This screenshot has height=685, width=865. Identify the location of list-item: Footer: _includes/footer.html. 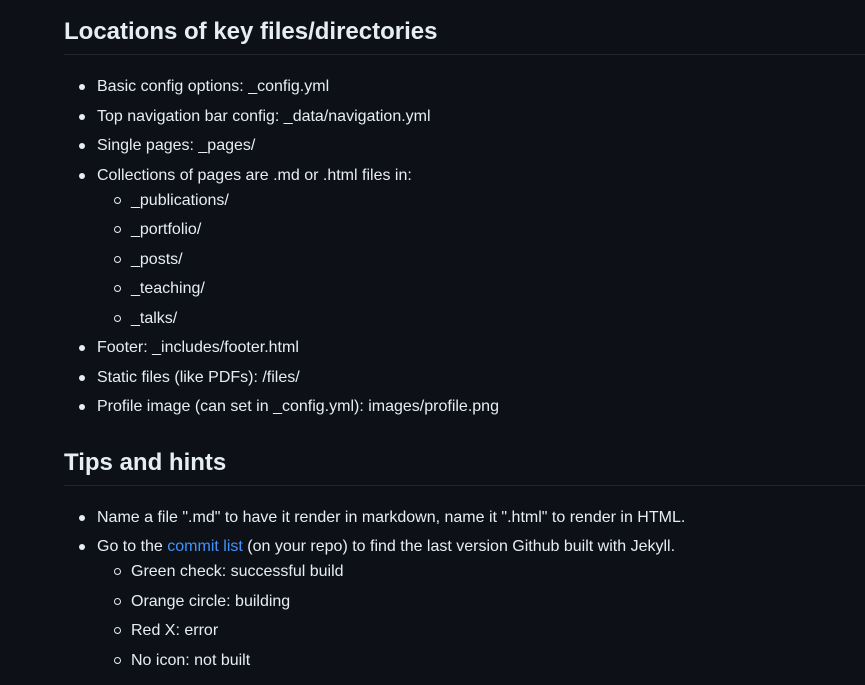
(472, 348).